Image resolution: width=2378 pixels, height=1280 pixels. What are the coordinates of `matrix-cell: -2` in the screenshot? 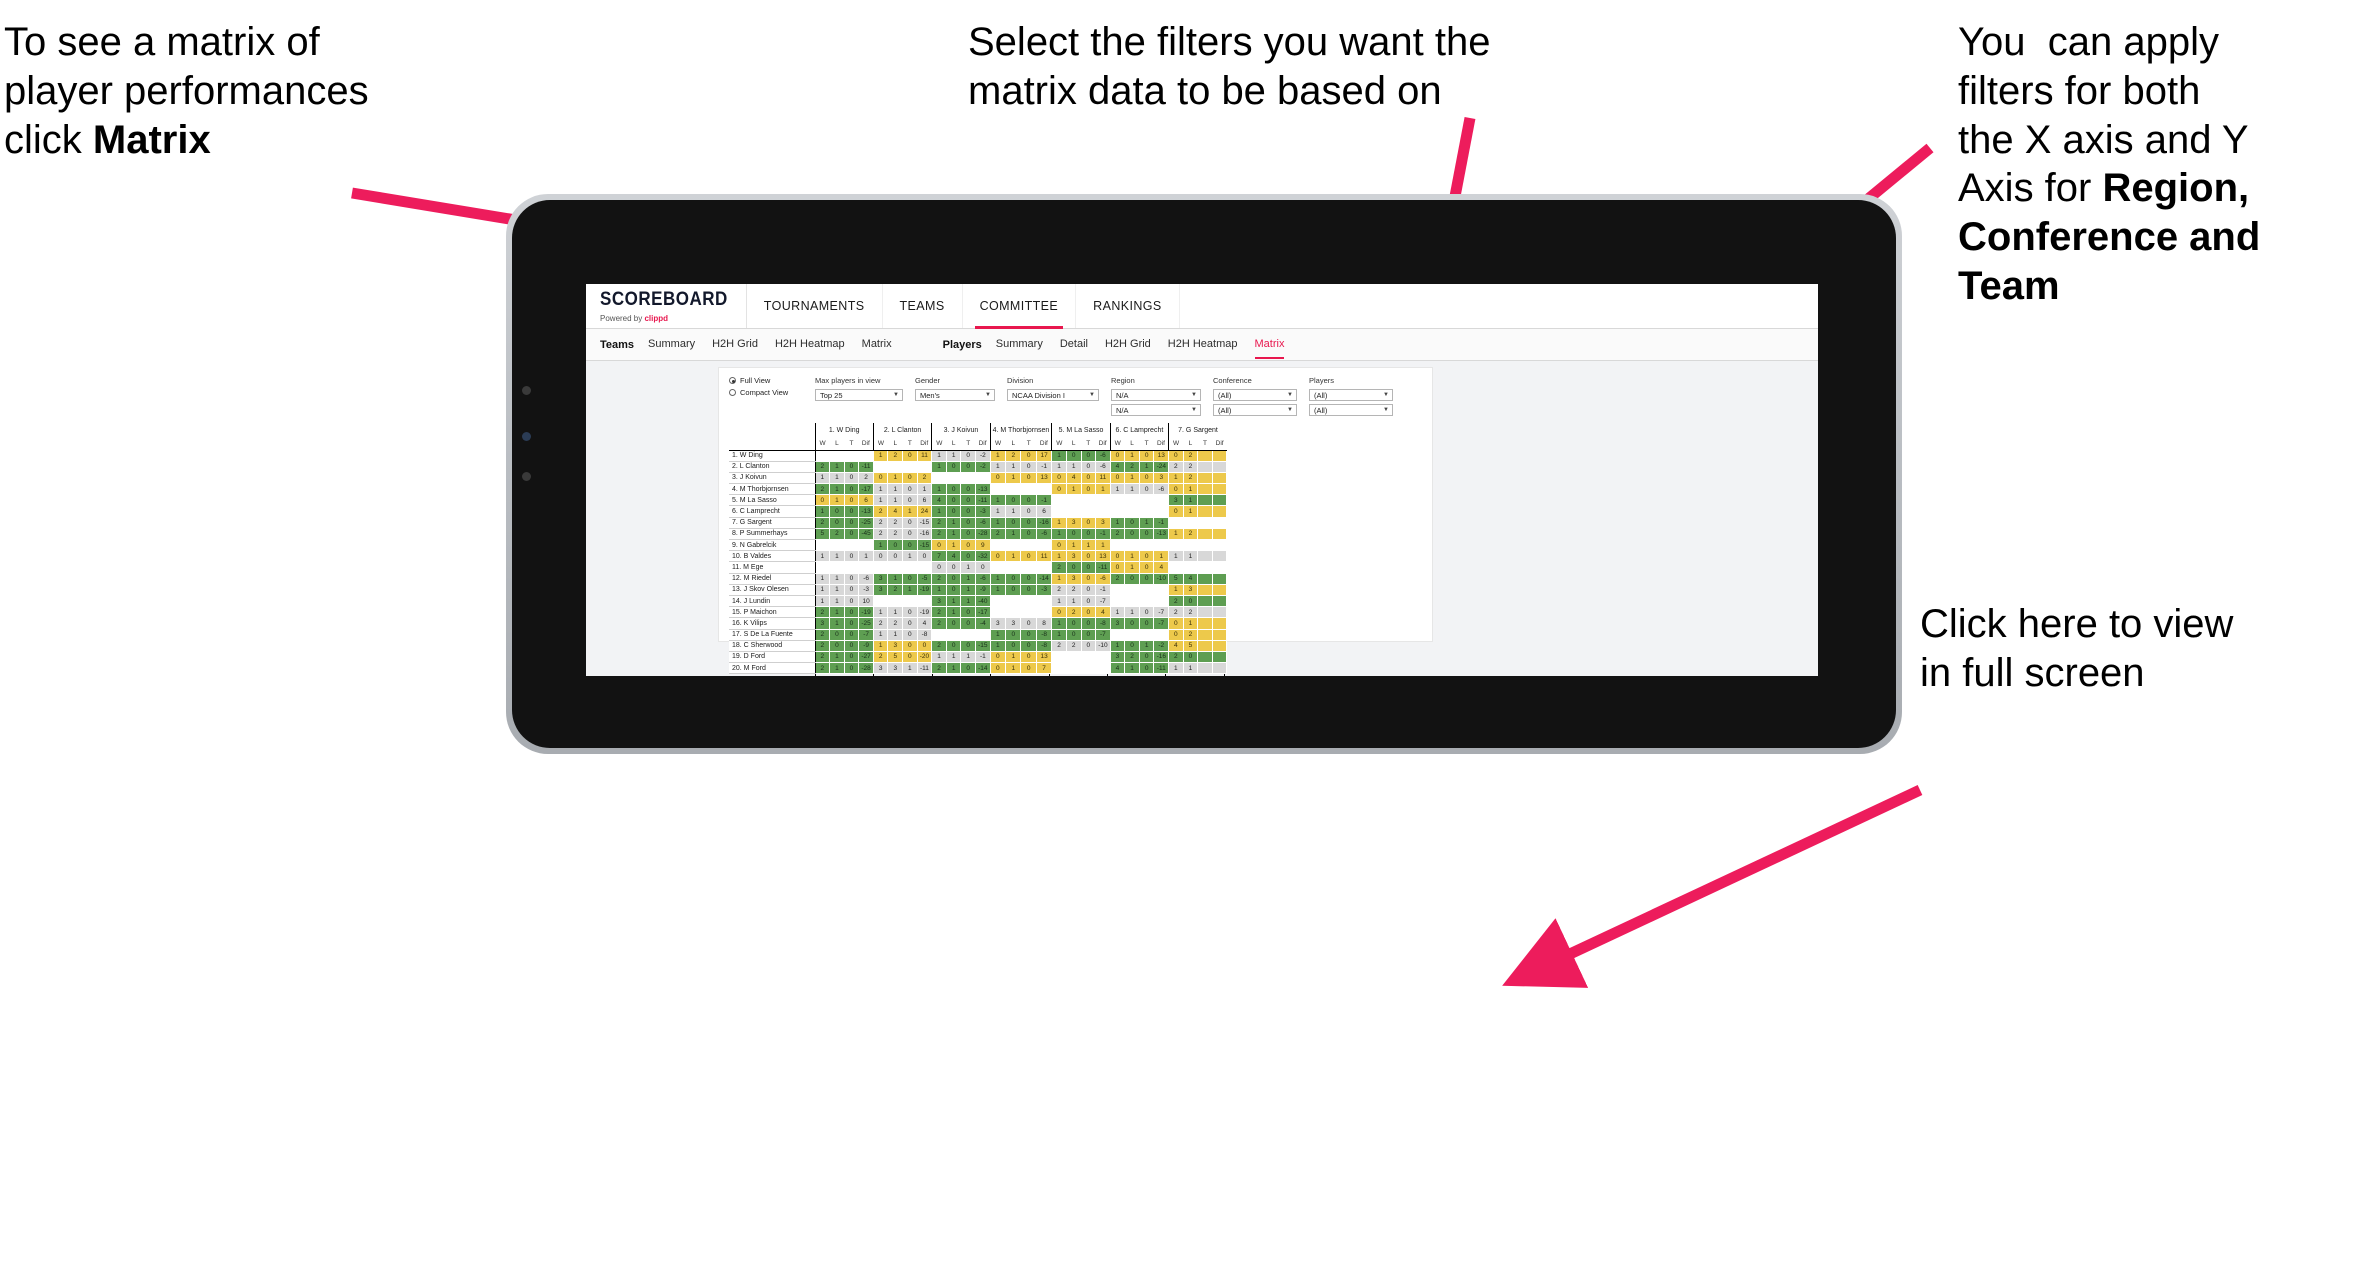 It's located at (983, 456).